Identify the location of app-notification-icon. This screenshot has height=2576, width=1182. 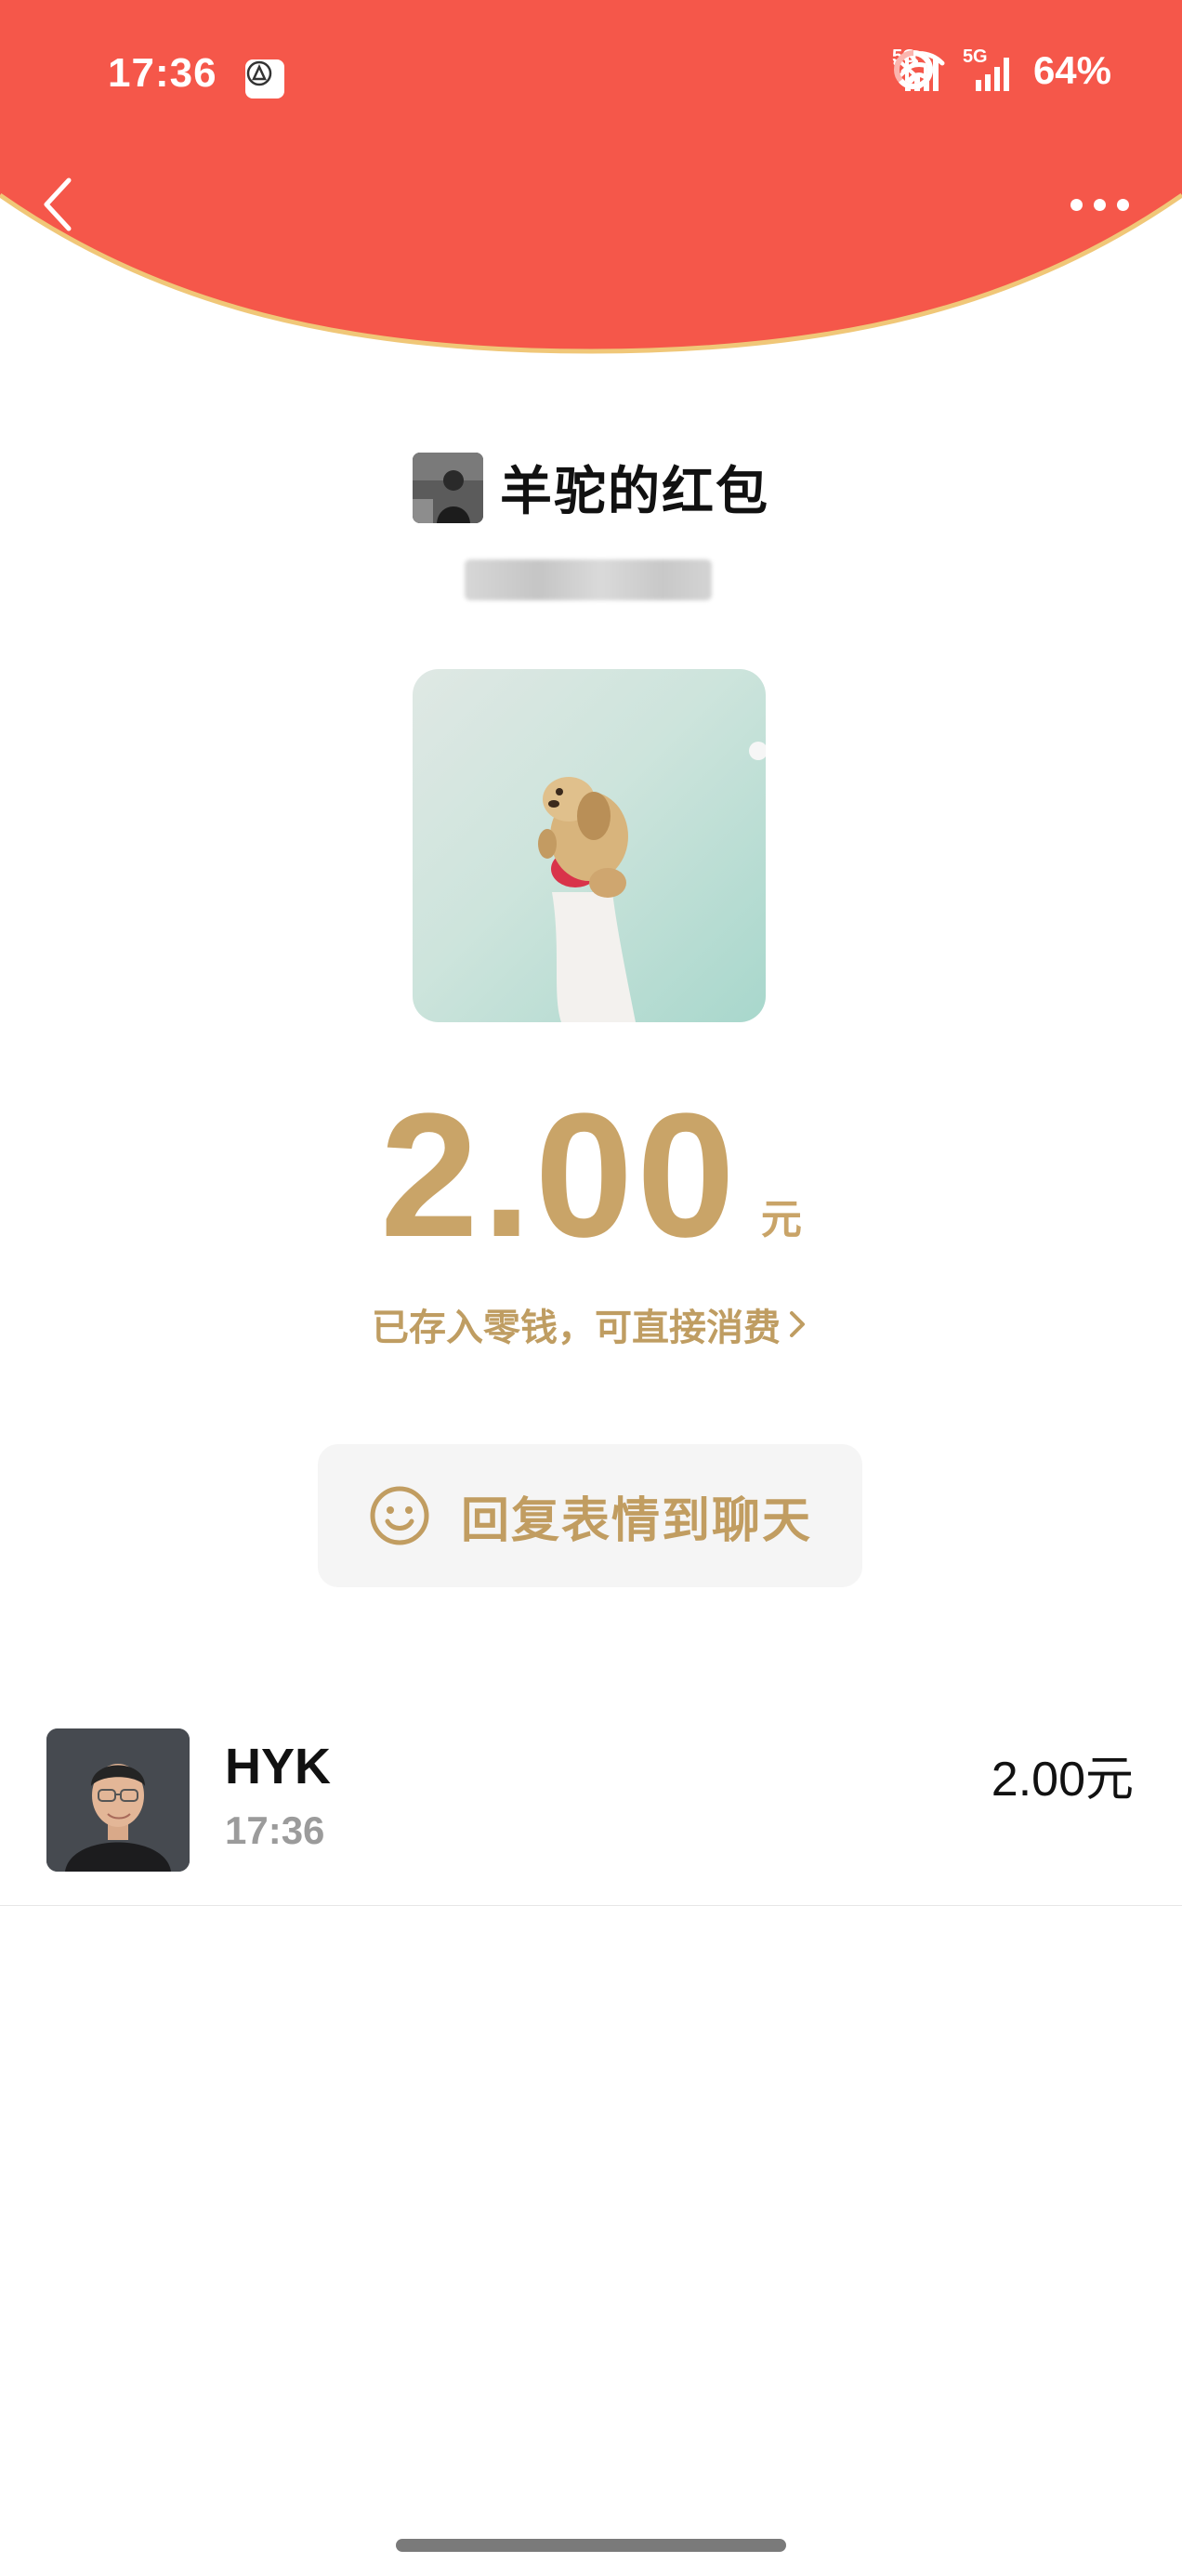
(264, 79).